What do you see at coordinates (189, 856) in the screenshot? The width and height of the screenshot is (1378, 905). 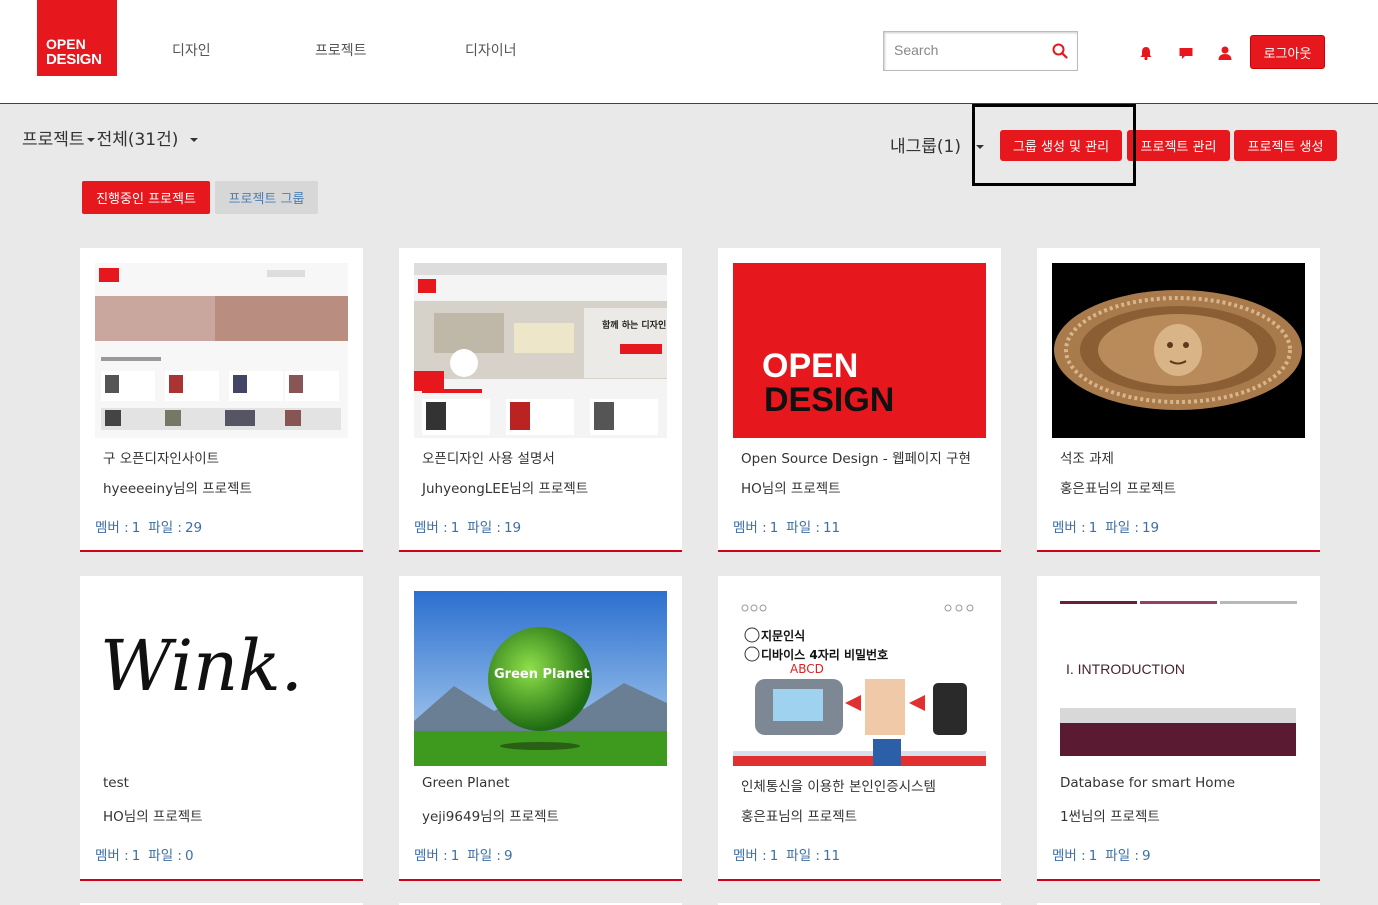 I see `files-count: 0` at bounding box center [189, 856].